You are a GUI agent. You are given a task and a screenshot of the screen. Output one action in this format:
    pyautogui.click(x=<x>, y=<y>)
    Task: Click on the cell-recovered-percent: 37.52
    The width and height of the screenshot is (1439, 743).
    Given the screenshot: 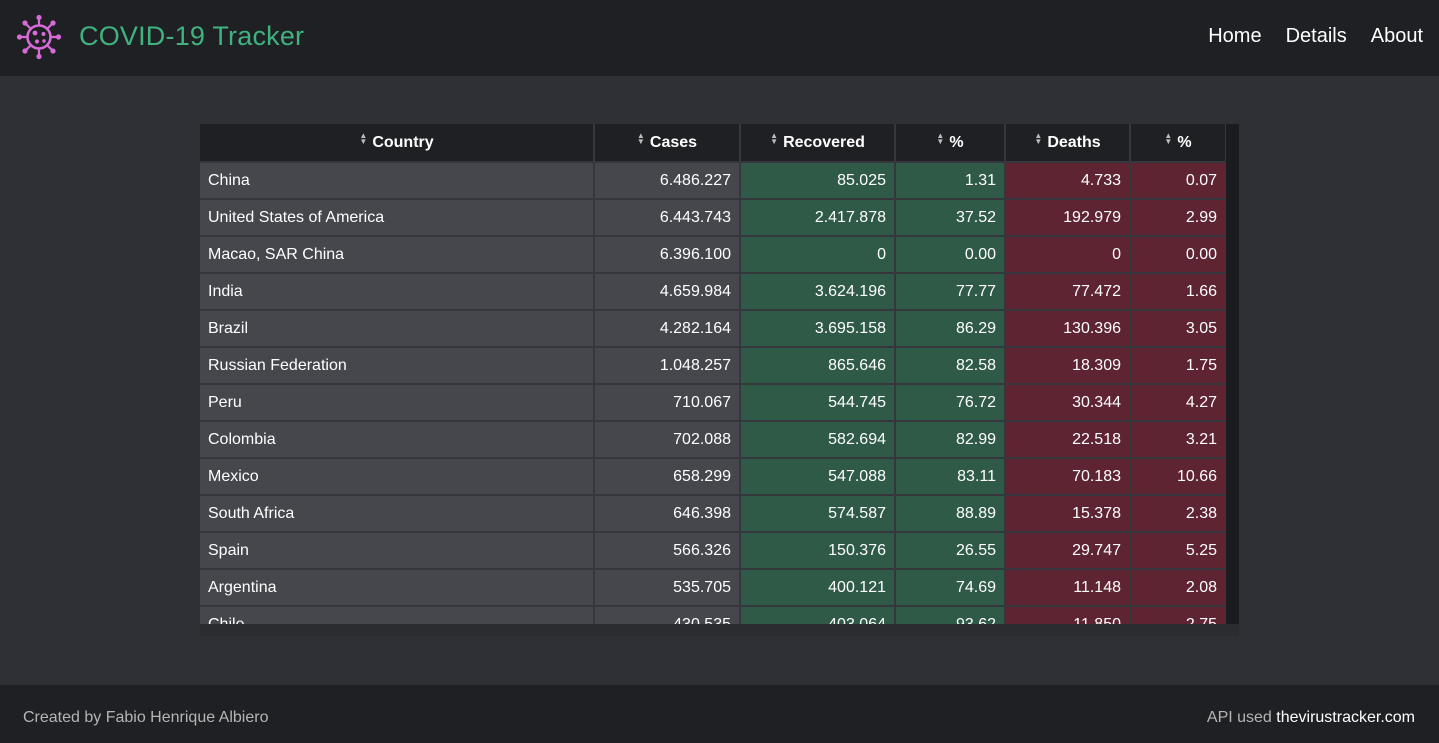 What is the action you would take?
    pyautogui.click(x=950, y=218)
    